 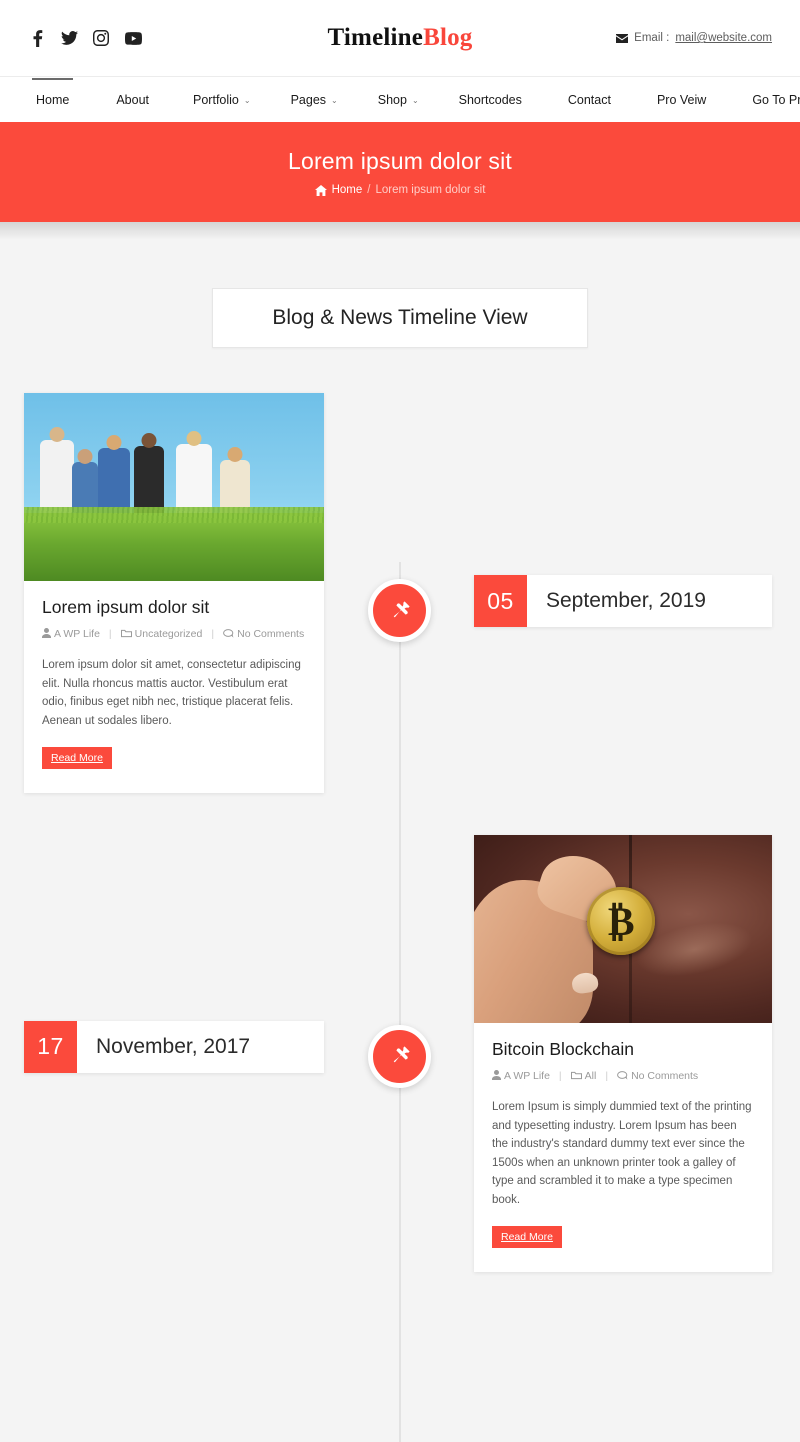 I want to click on youtube-icon, so click(x=133, y=38).